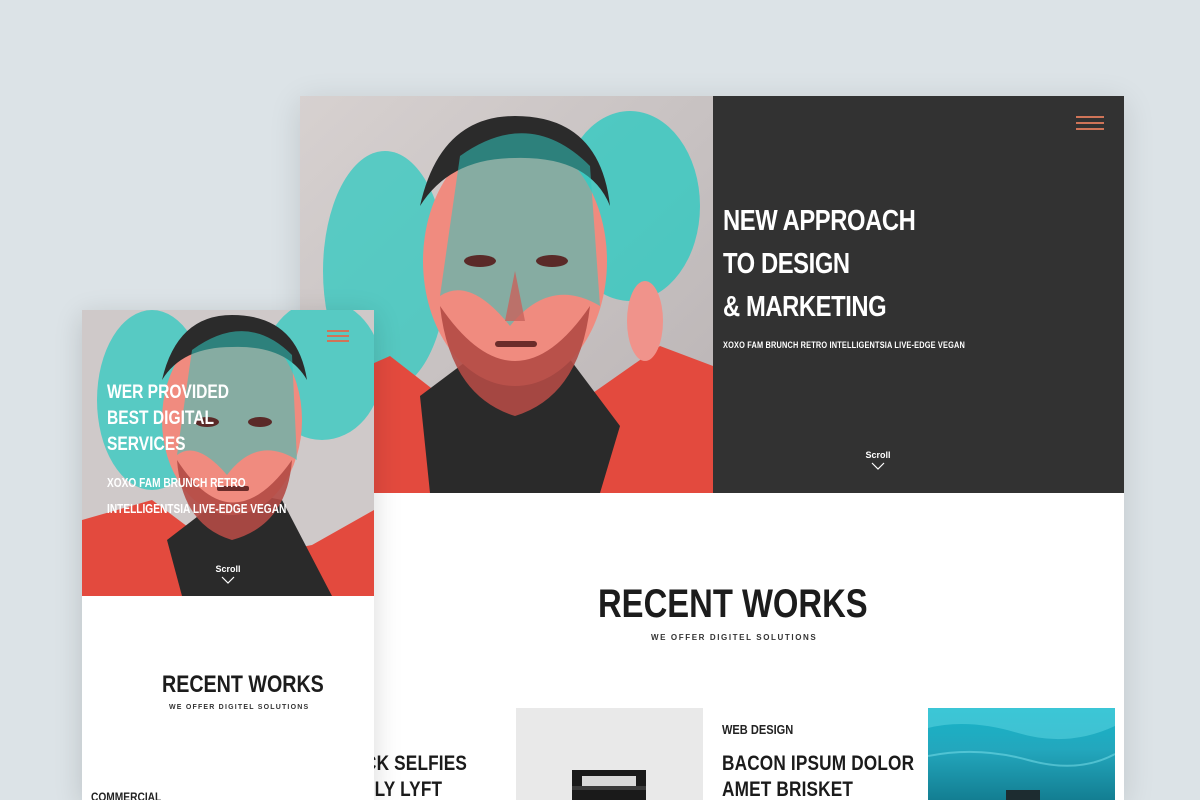  Describe the element at coordinates (161, 418) in the screenshot. I see `hero-heading-line: BEST DIGITAL` at that location.